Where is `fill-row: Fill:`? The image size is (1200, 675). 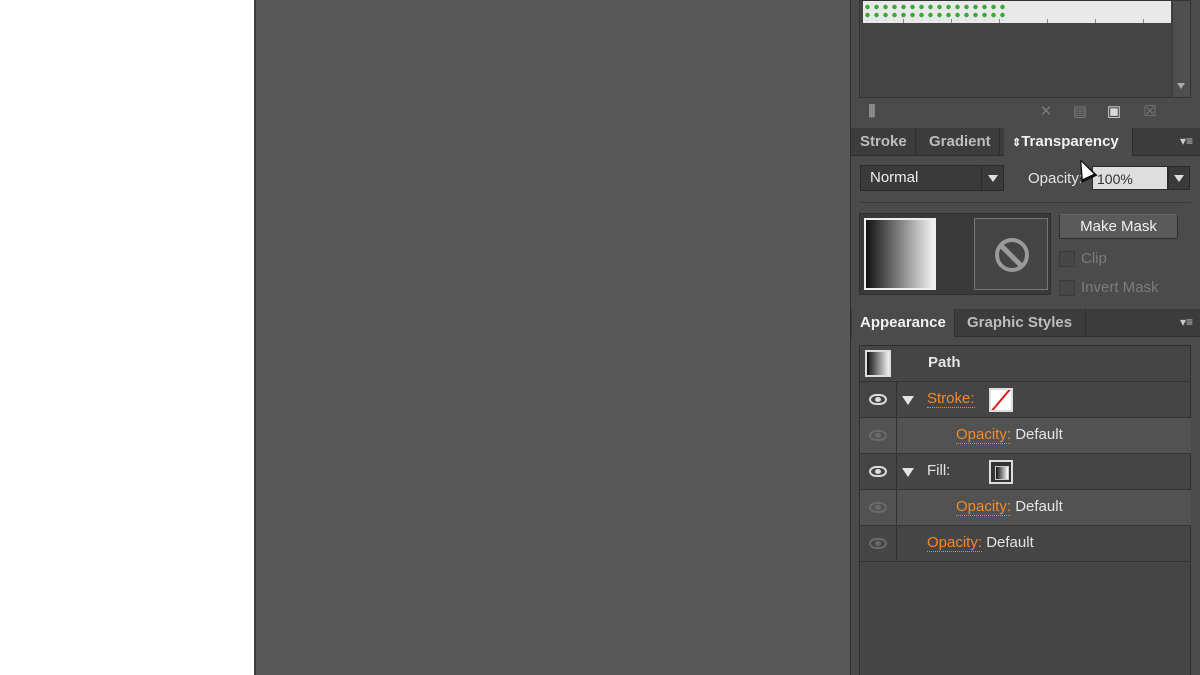
fill-row: Fill: is located at coordinates (1025, 472).